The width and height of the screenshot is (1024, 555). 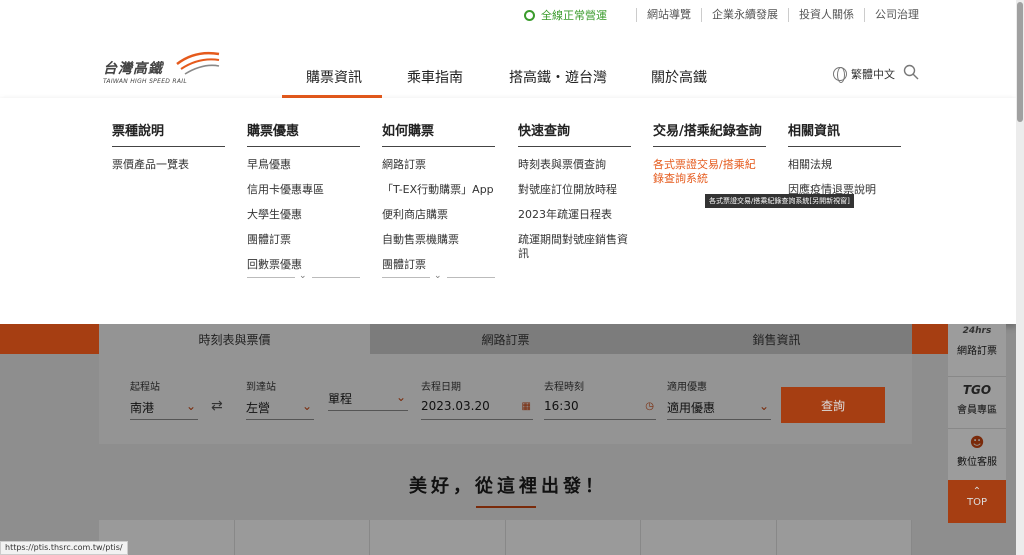 What do you see at coordinates (438, 165) in the screenshot?
I see `menu-item: 網路訂票` at bounding box center [438, 165].